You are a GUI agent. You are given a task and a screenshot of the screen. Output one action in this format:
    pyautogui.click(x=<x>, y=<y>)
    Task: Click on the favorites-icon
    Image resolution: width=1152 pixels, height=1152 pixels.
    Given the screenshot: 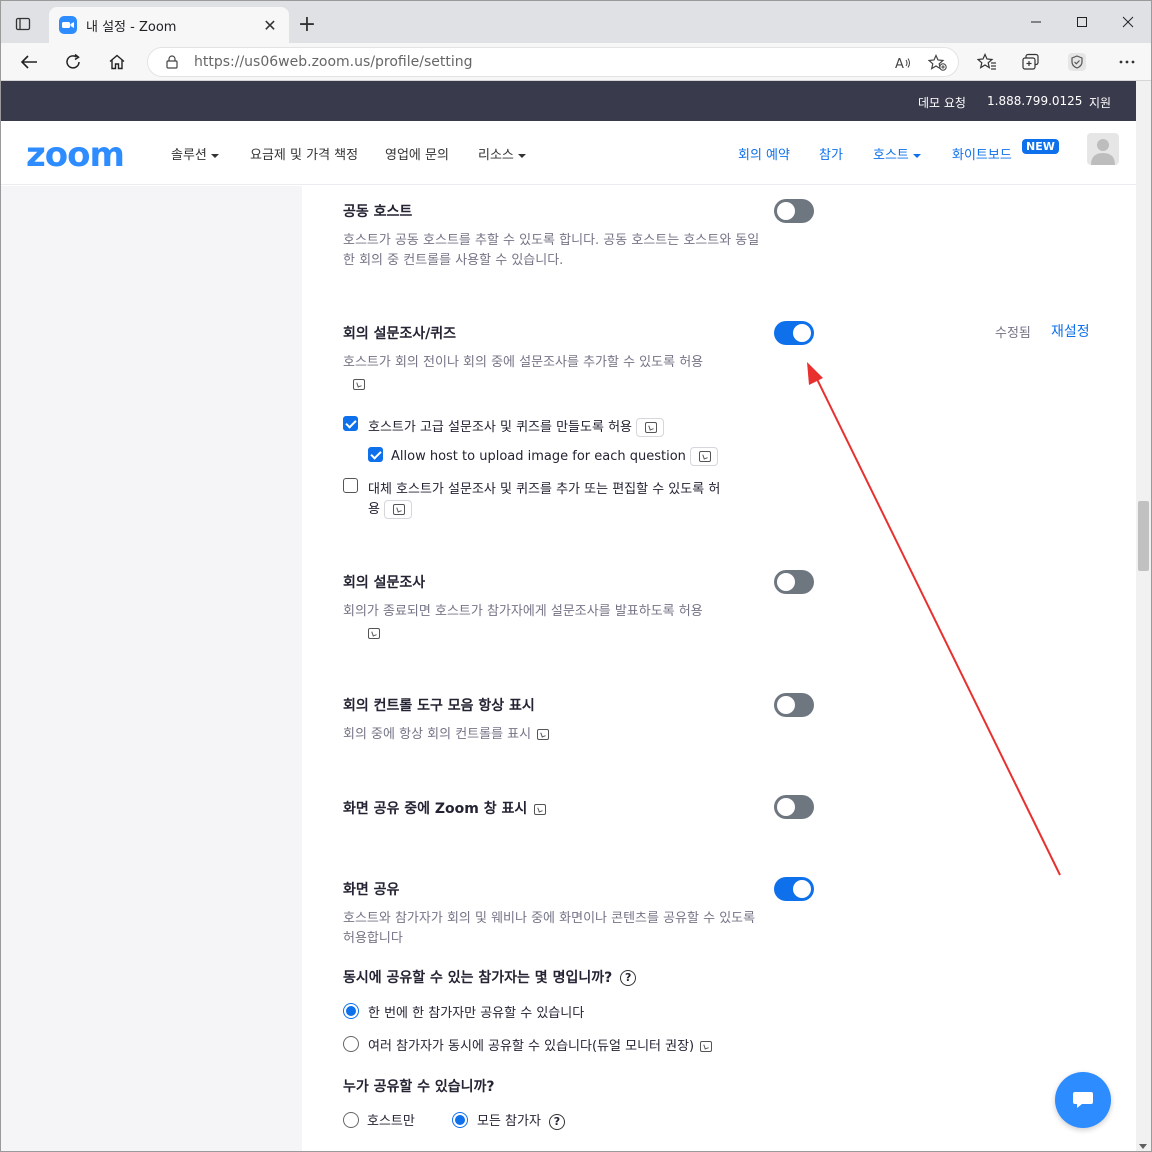 What is the action you would take?
    pyautogui.click(x=986, y=61)
    